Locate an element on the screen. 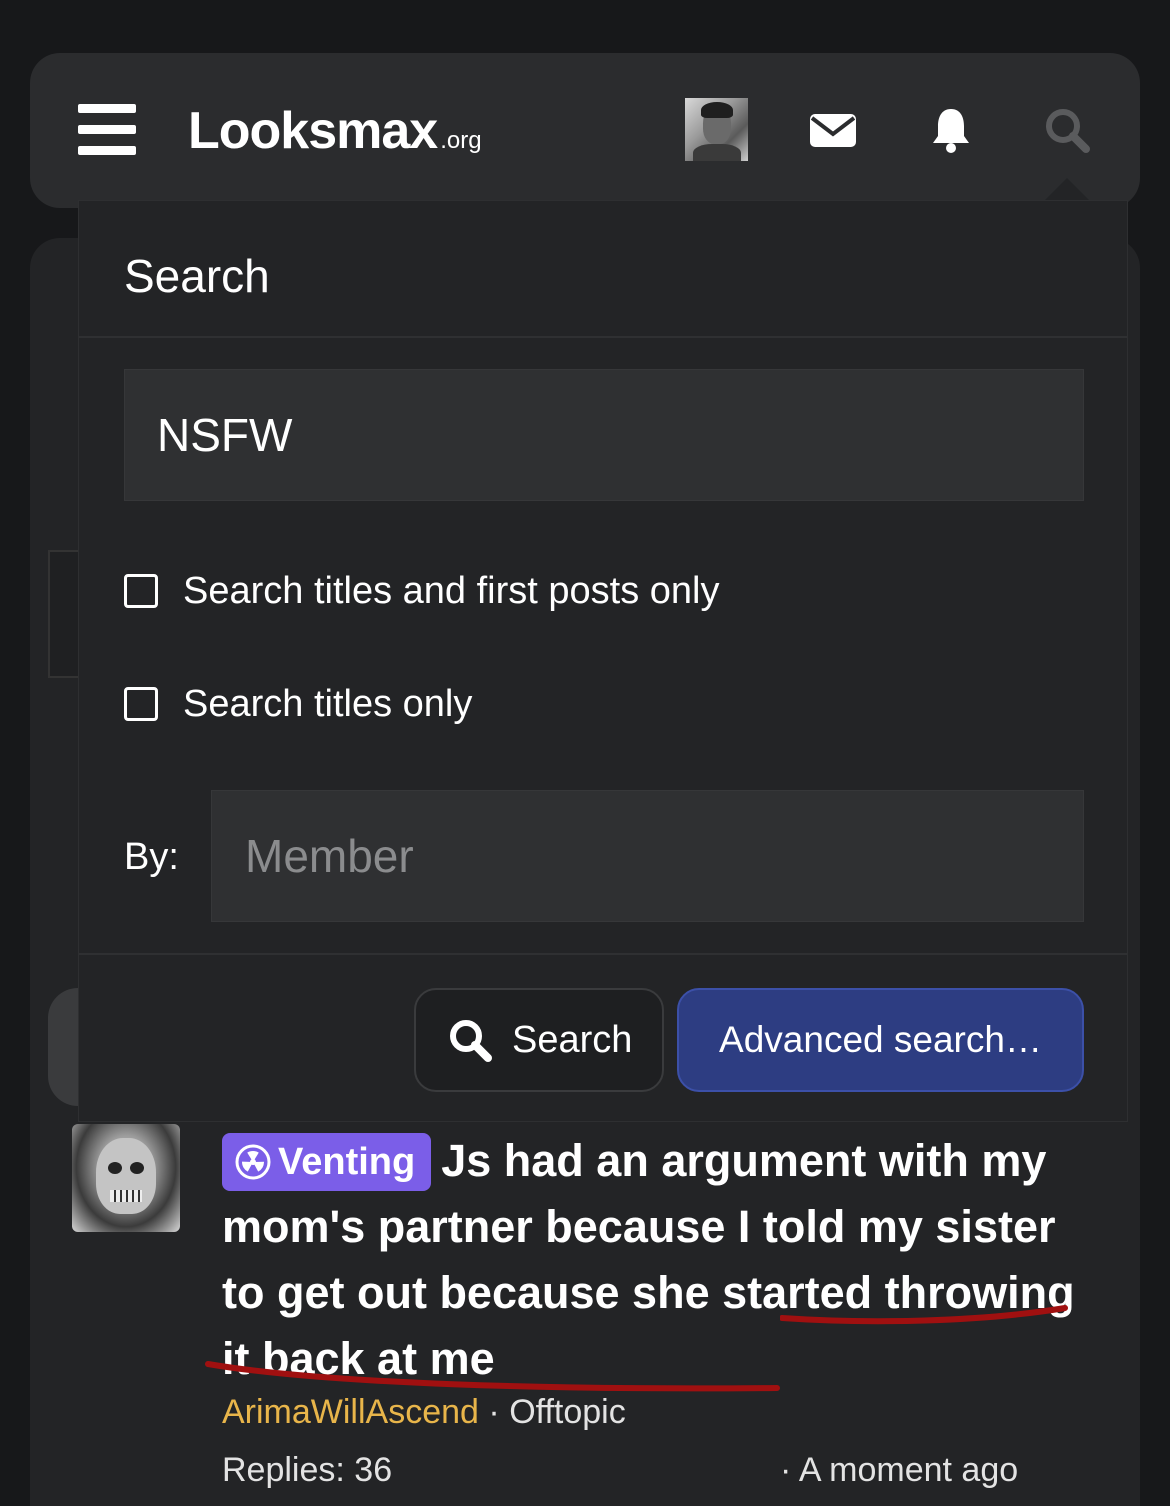  search-button: Search is located at coordinates (539, 1040).